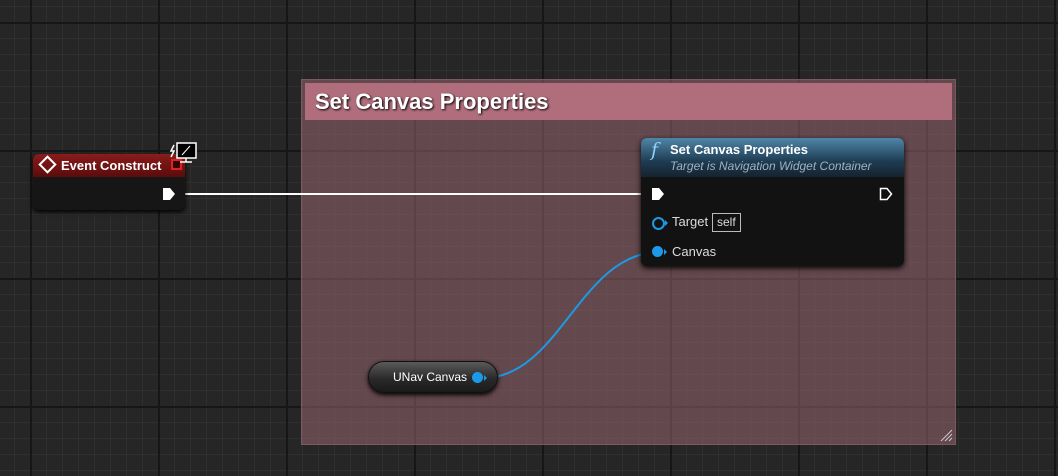  What do you see at coordinates (430, 377) in the screenshot?
I see `variable-node-label: UNav Canvas` at bounding box center [430, 377].